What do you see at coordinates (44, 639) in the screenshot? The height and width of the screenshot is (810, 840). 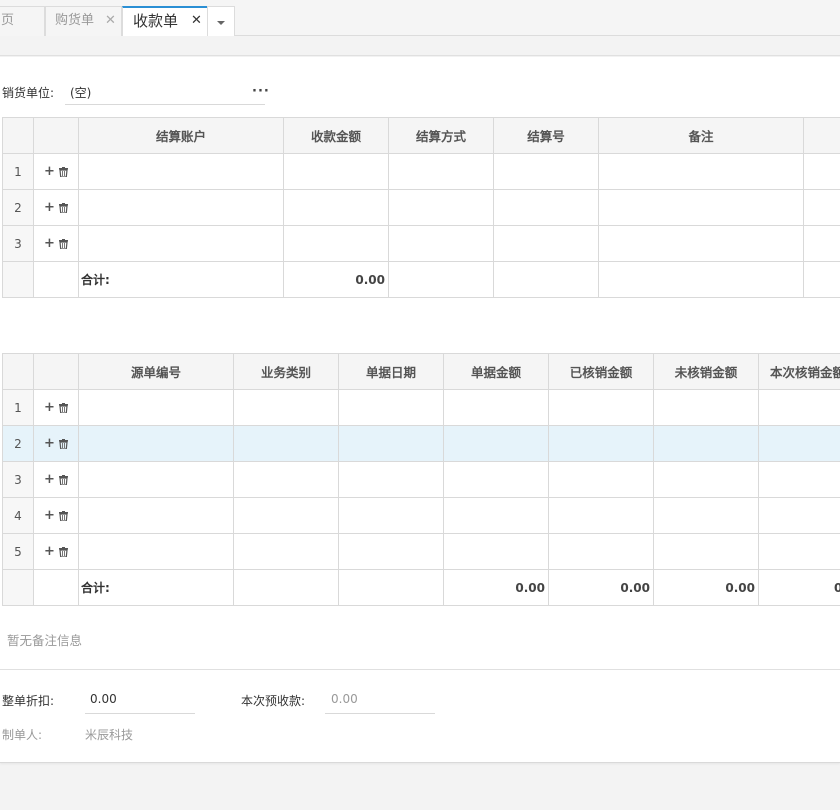 I see `remark-placeholder: 暂无备注信息` at bounding box center [44, 639].